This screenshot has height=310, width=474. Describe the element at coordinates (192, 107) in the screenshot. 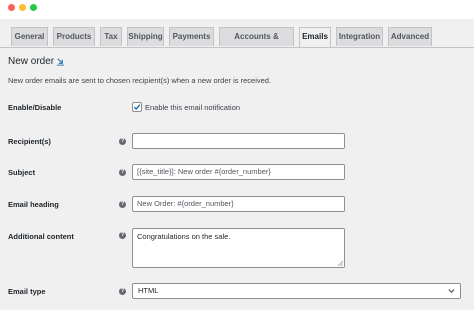

I see `enable-checkbox-label: Enable this email notification` at that location.